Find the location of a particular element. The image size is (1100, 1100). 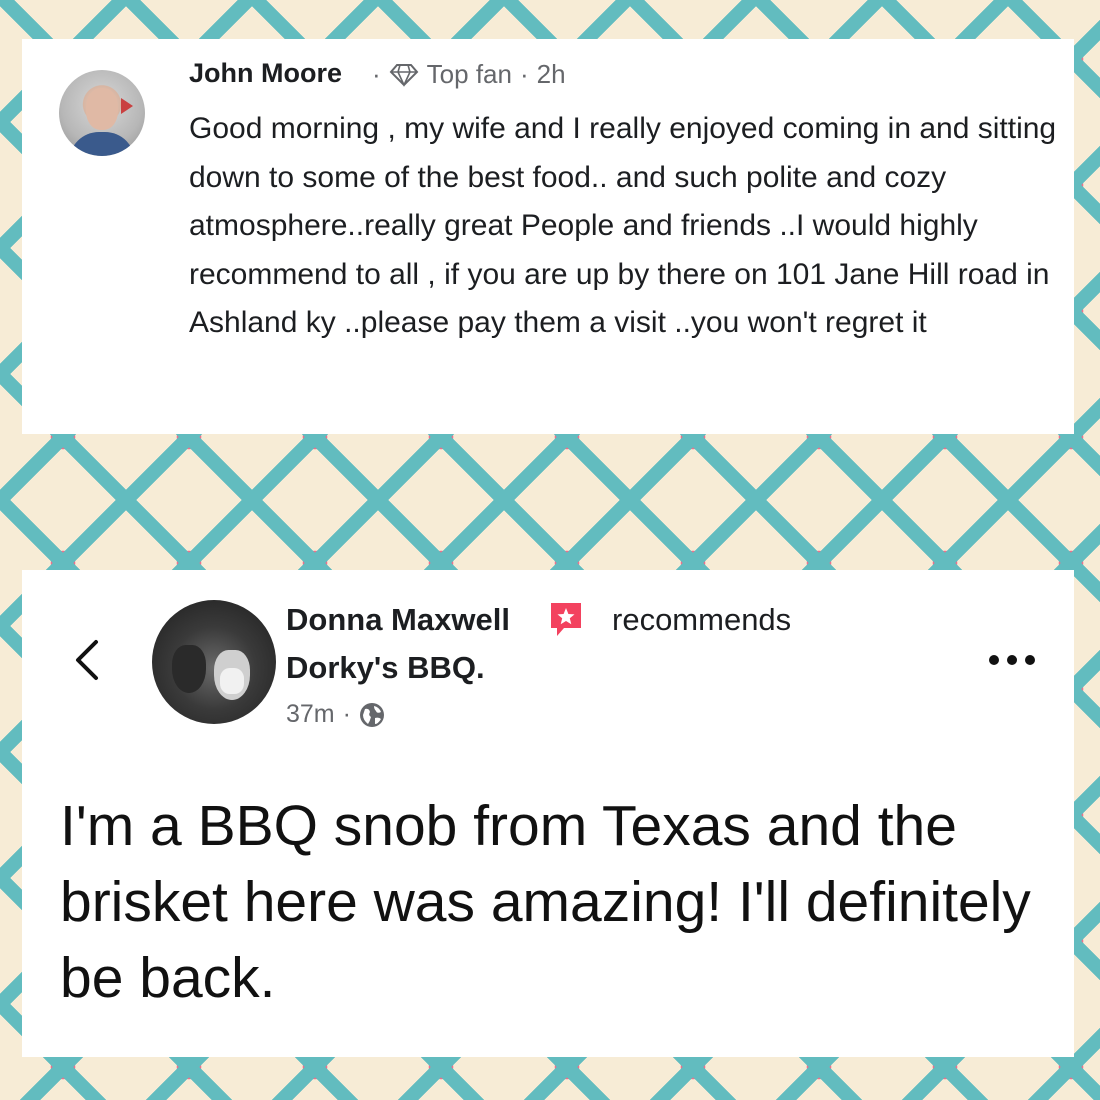

business-name: Dorky's BBQ. is located at coordinates (385, 668).